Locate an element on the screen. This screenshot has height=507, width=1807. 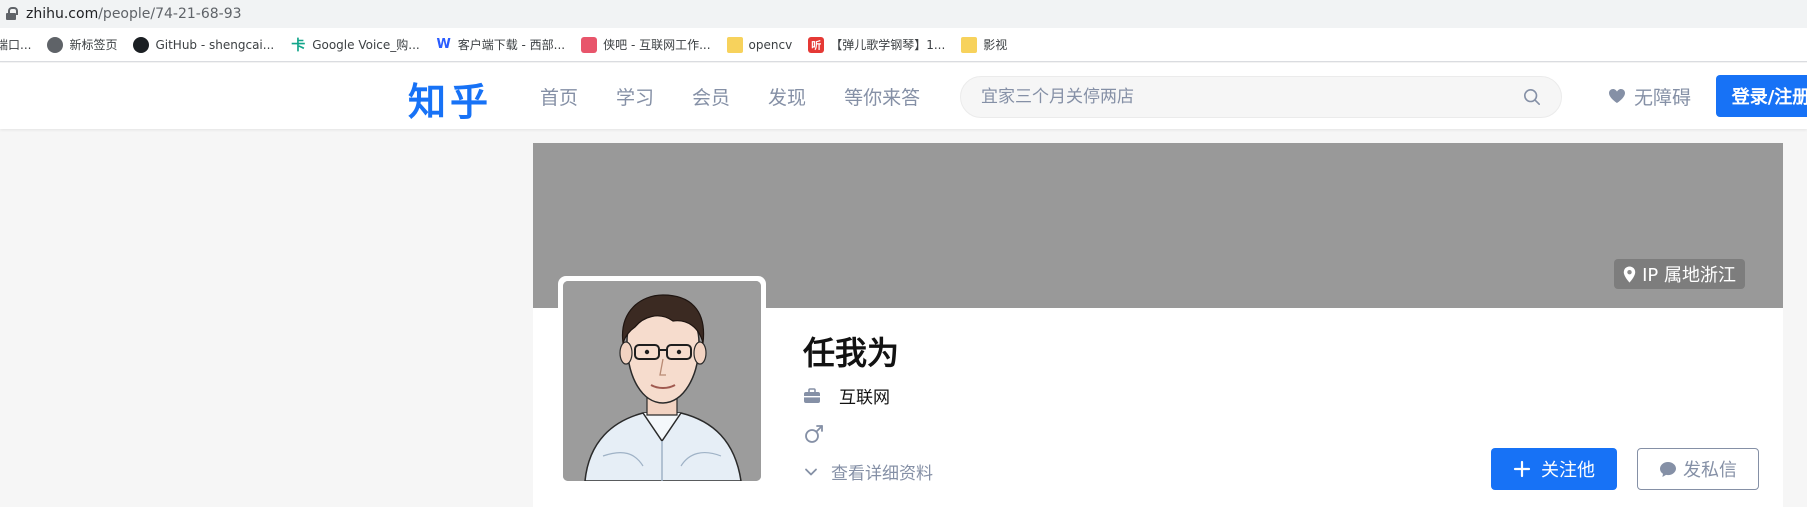
google-voice-icon: 卡 is located at coordinates (298, 45).